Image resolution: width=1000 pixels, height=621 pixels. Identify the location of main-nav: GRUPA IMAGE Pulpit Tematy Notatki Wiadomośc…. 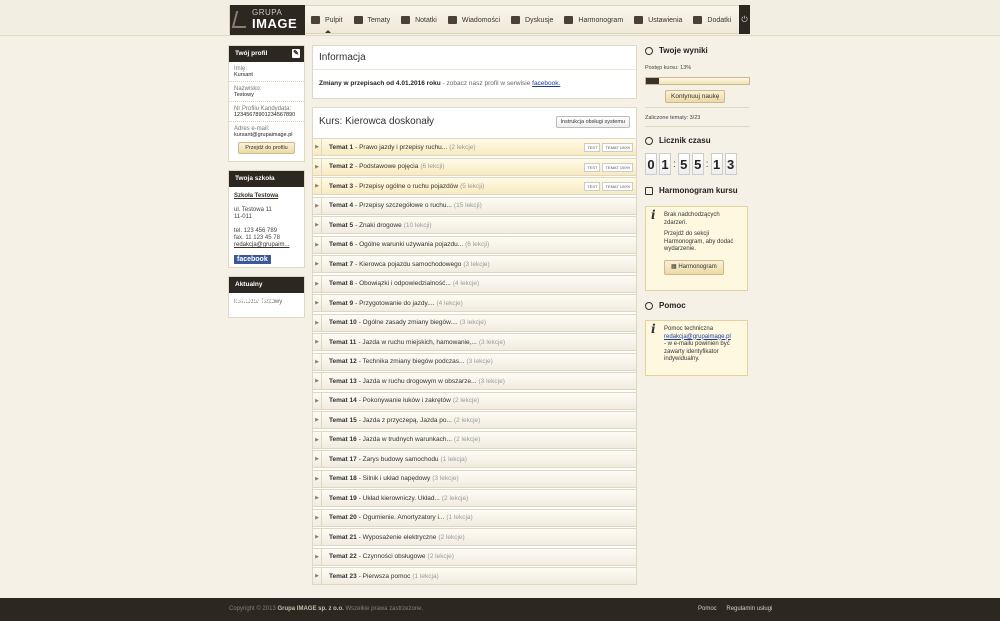
(489, 20).